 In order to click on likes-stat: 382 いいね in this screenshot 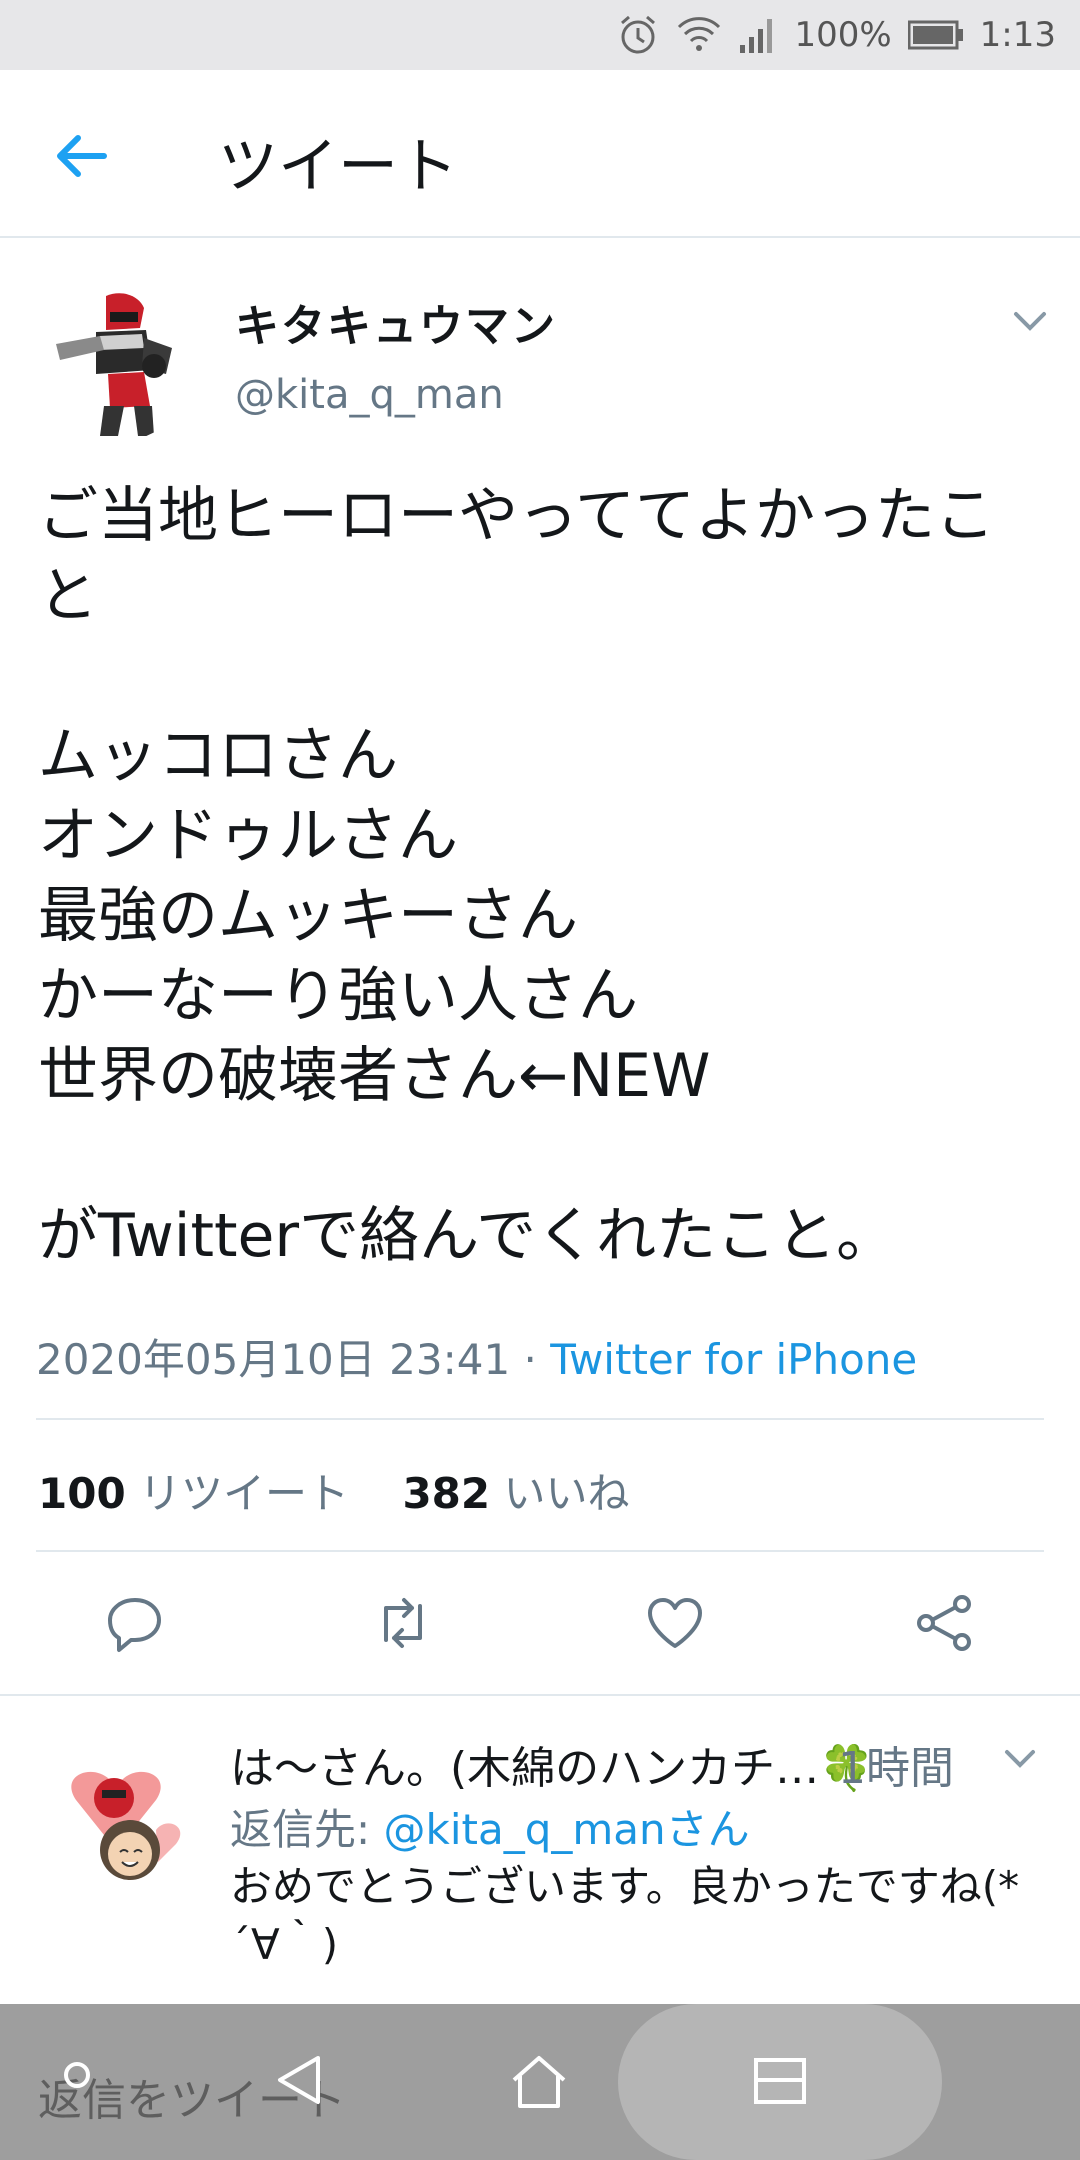, I will do `click(515, 1493)`.